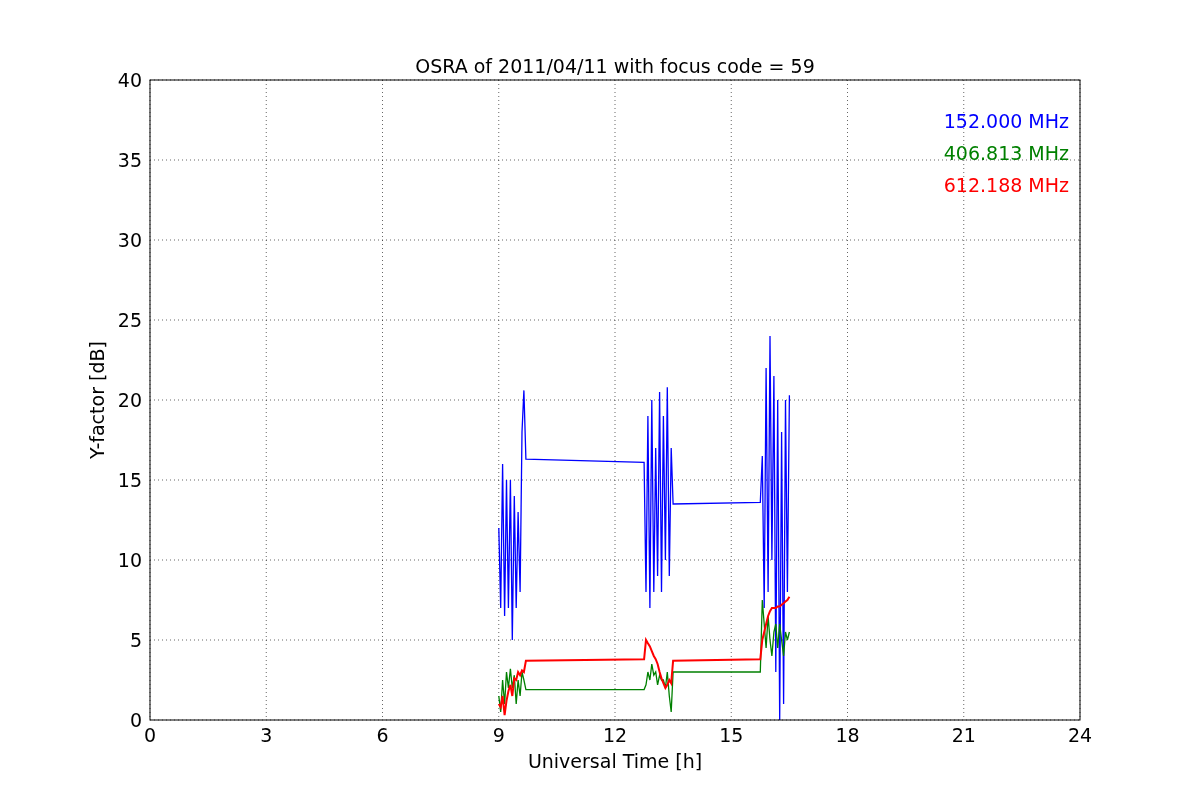  What do you see at coordinates (1006, 121) in the screenshot?
I see `legend-label: 152.000 MHz` at bounding box center [1006, 121].